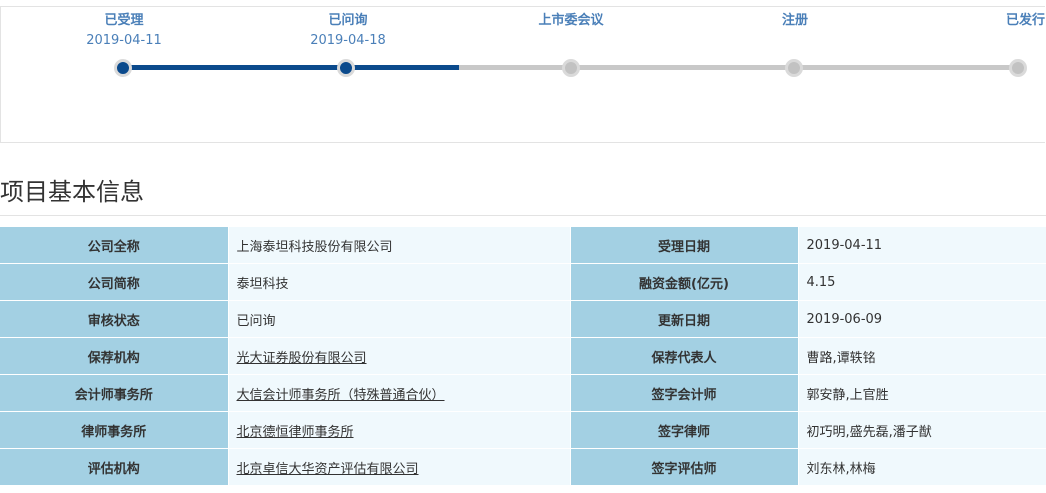  I want to click on value-update-date: 2019-06-09, so click(921, 319).